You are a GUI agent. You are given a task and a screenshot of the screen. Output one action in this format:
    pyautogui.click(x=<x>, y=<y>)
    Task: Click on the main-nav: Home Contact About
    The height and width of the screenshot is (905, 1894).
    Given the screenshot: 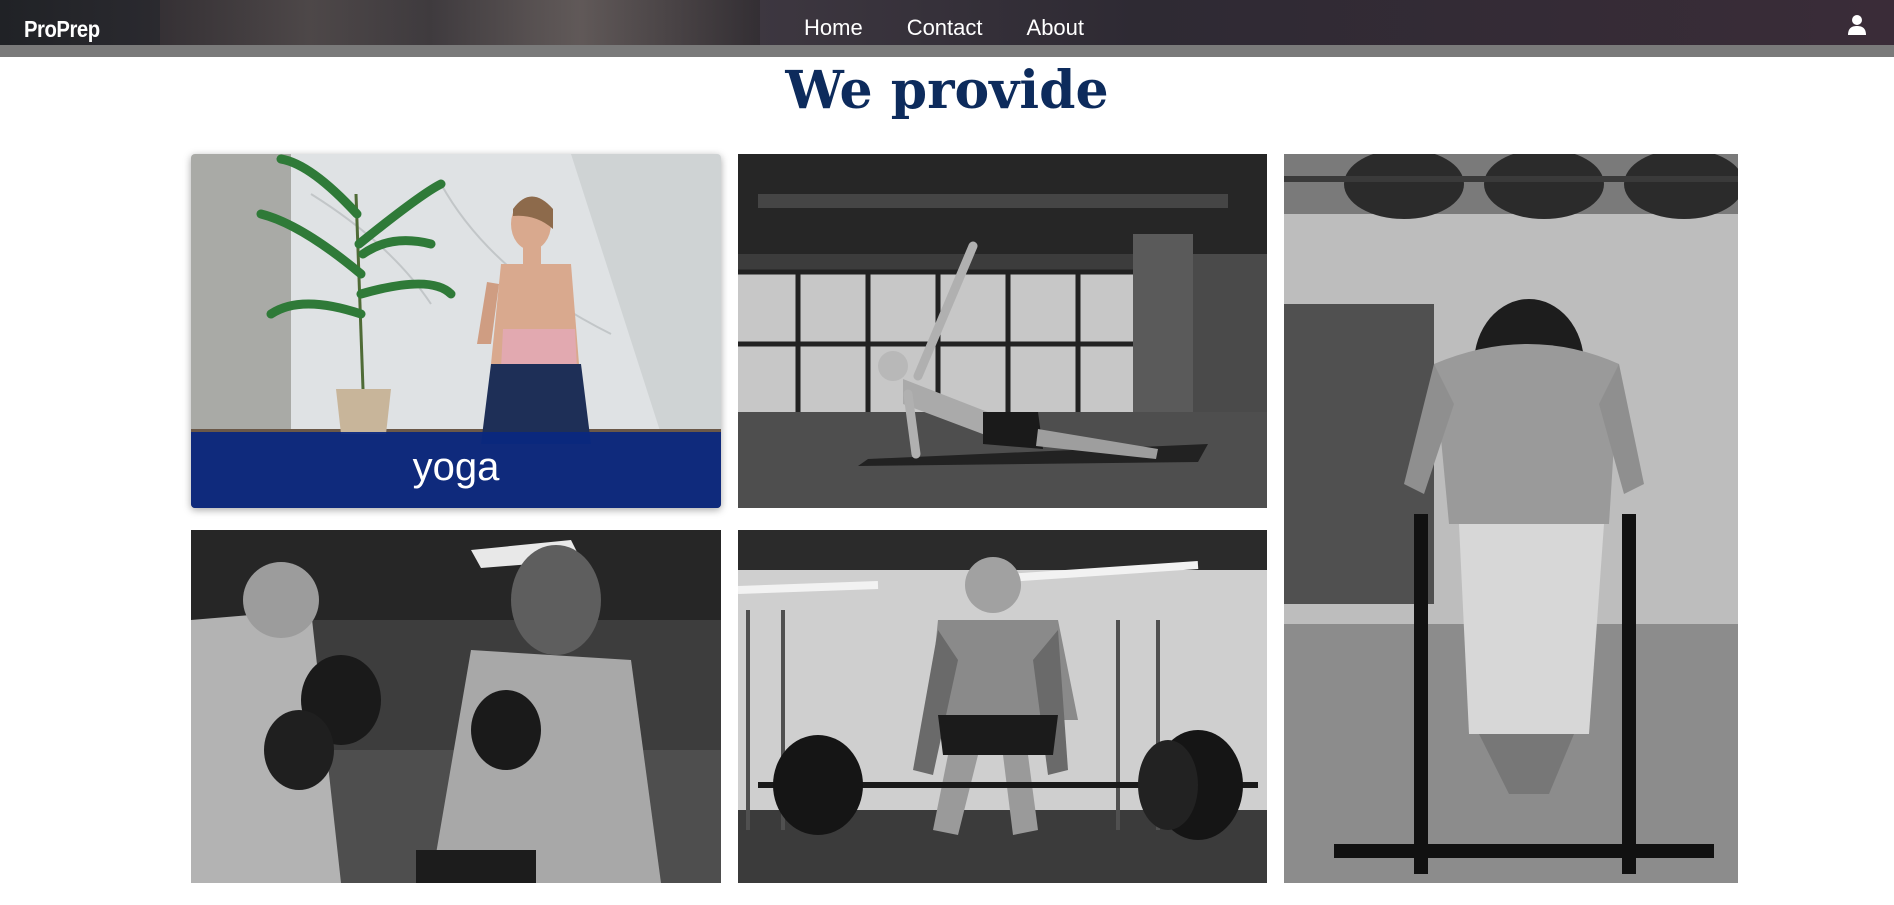 What is the action you would take?
    pyautogui.click(x=966, y=28)
    